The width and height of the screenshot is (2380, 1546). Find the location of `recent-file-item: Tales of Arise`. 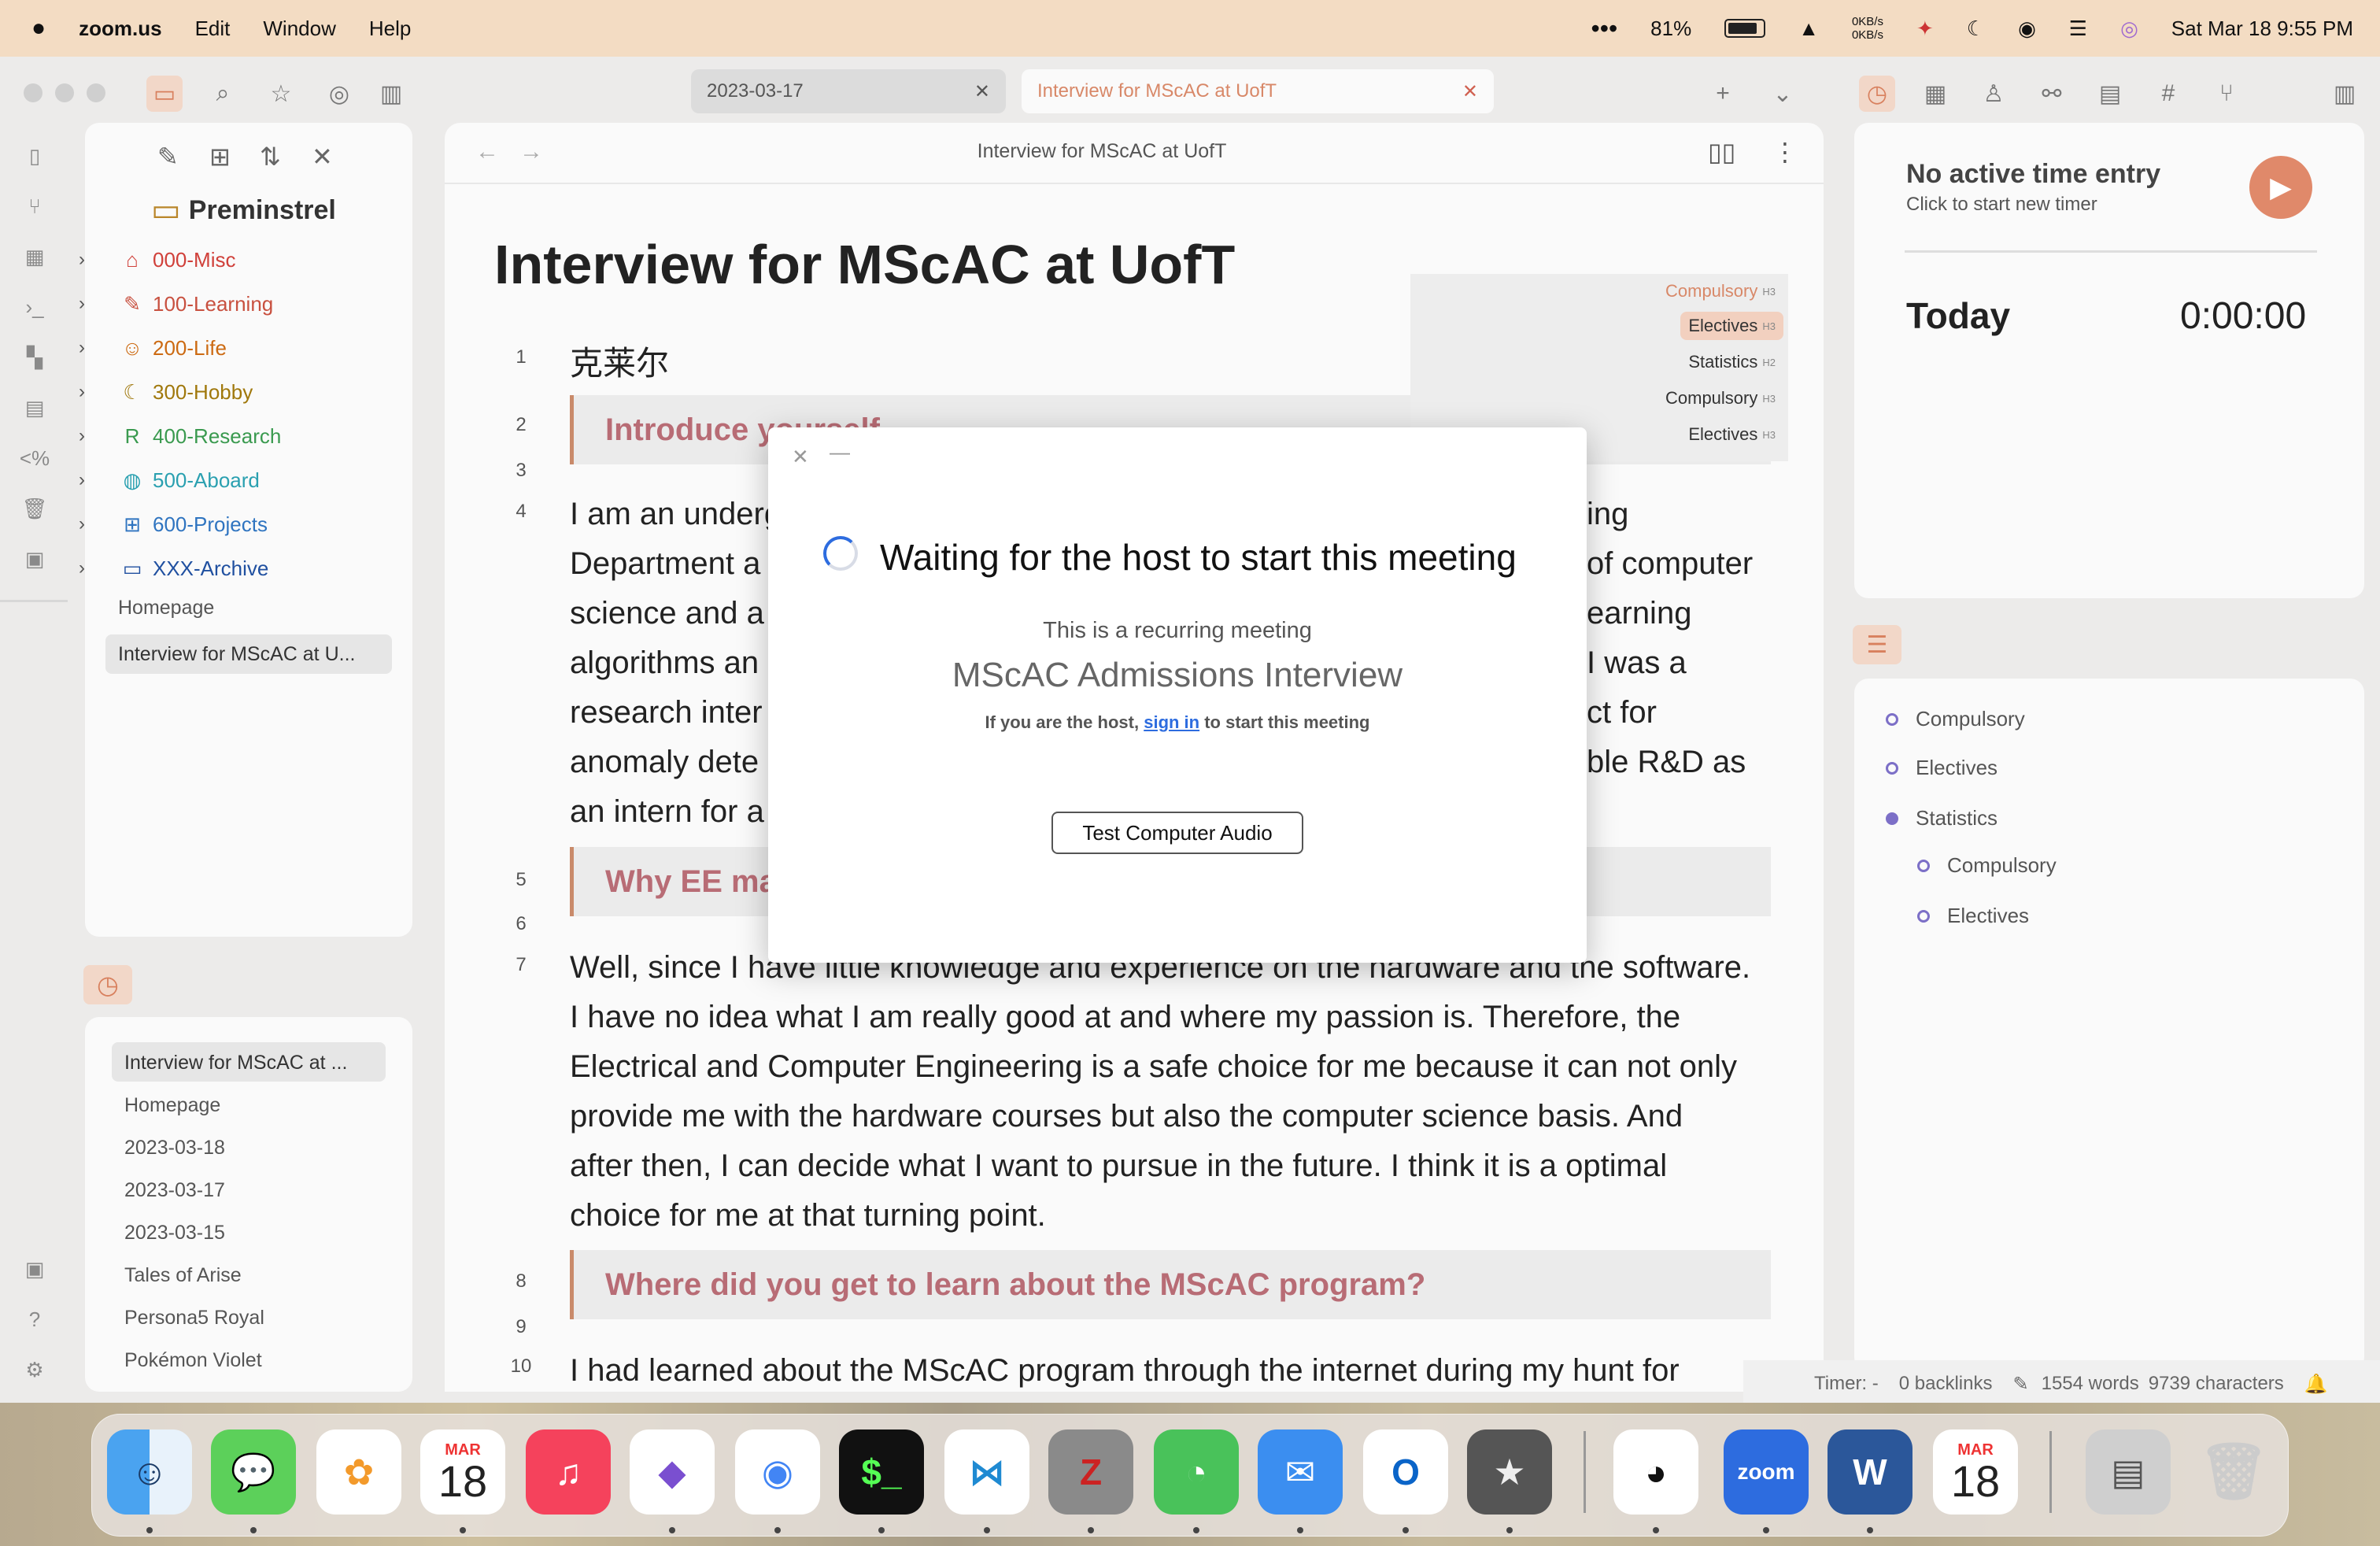

recent-file-item: Tales of Arise is located at coordinates (183, 1275).